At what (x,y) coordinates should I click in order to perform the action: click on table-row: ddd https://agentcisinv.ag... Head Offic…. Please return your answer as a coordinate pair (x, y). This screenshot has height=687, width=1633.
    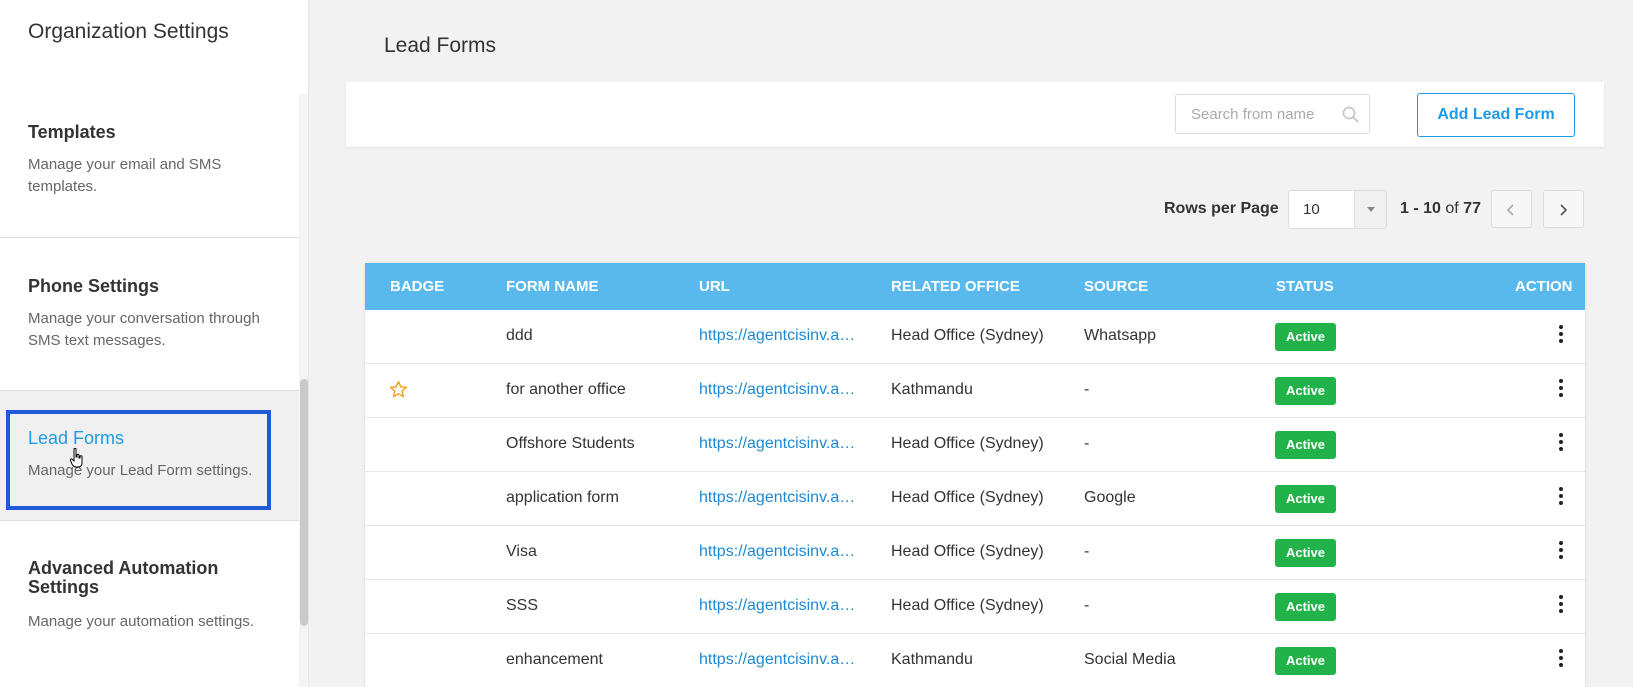
    Looking at the image, I should click on (975, 337).